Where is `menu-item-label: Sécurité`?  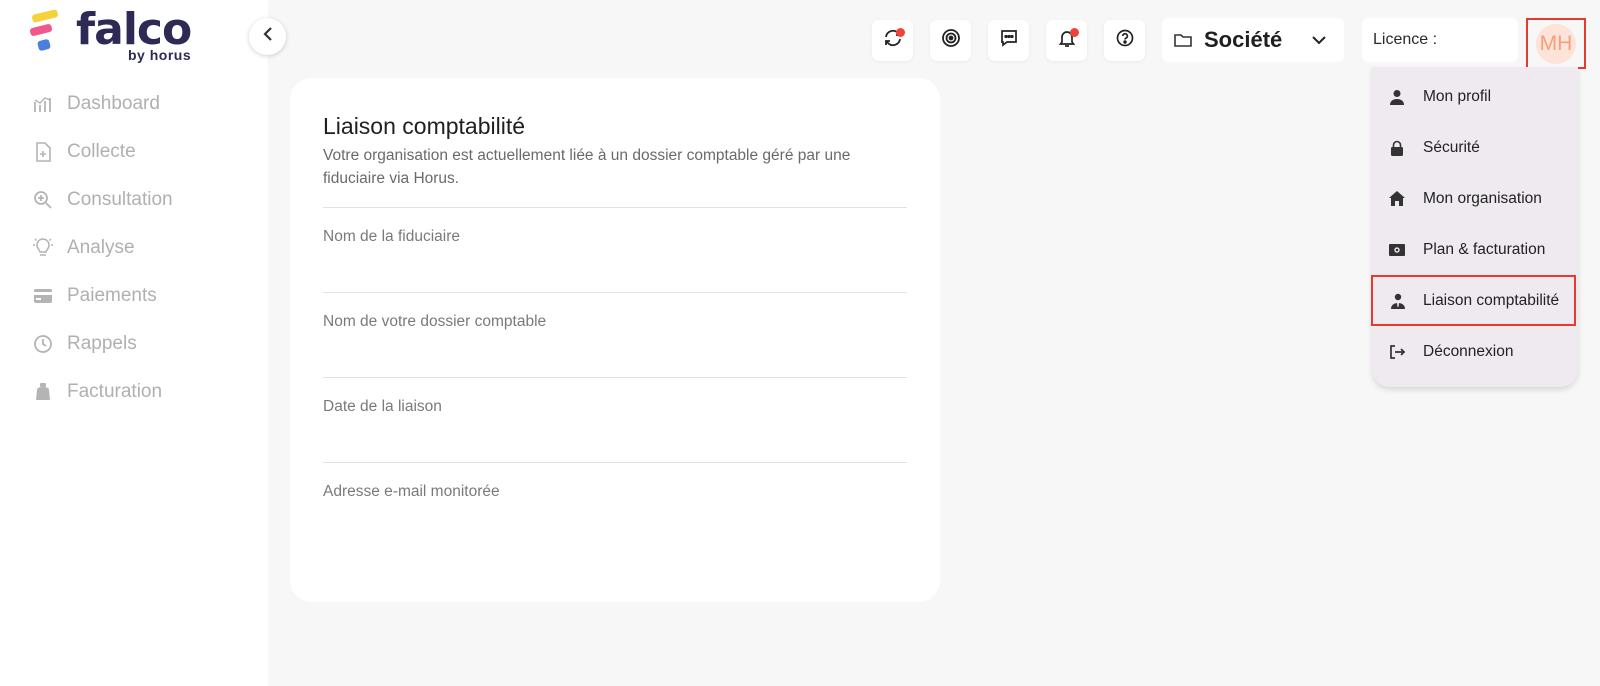
menu-item-label: Sécurité is located at coordinates (1451, 147).